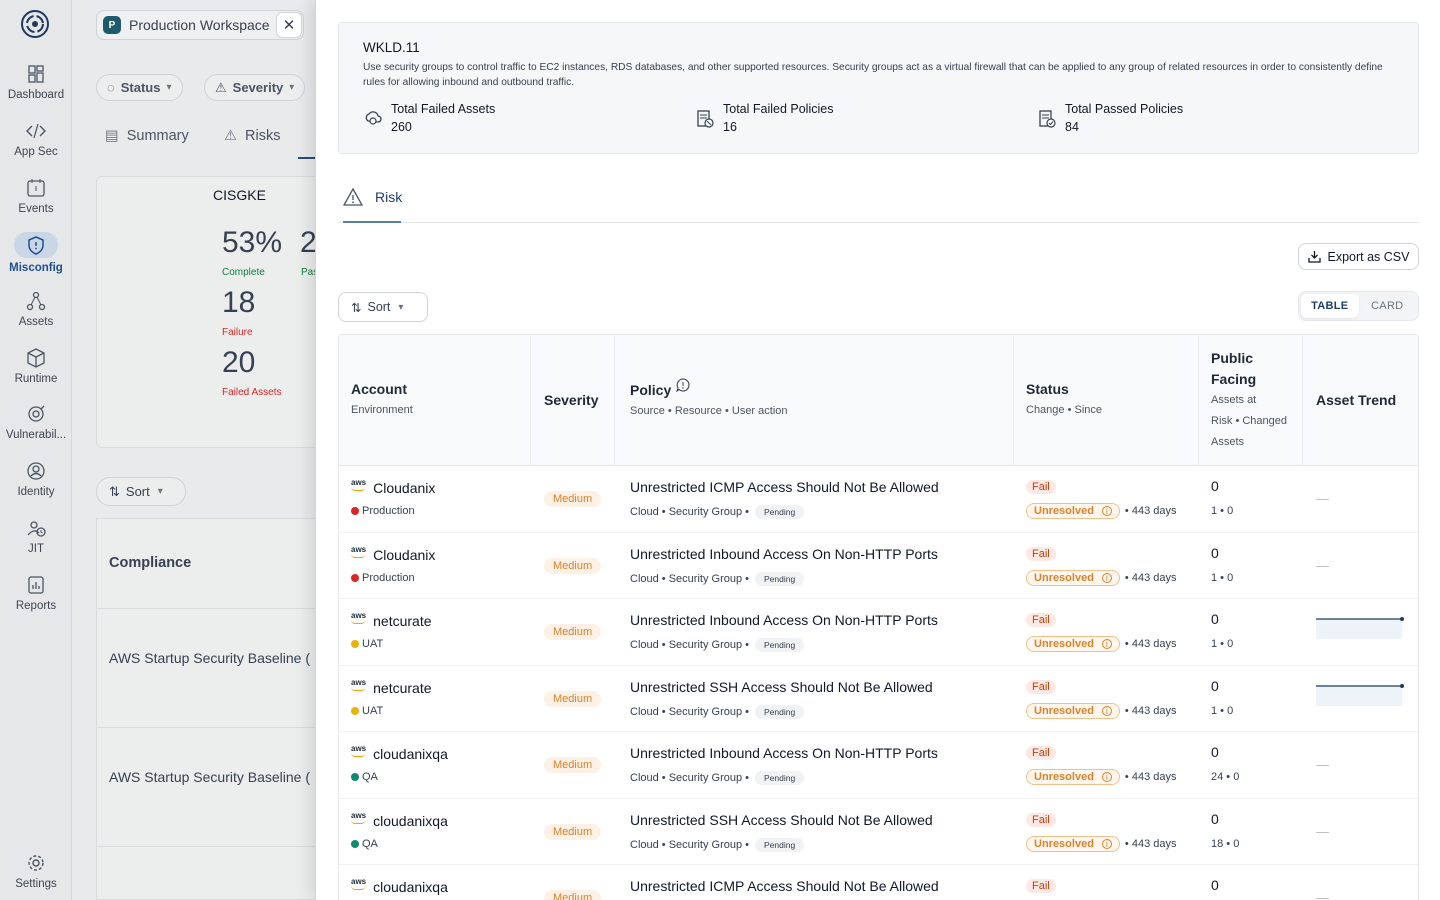  Describe the element at coordinates (1013, 400) in the screenshot. I see `column-divider` at that location.